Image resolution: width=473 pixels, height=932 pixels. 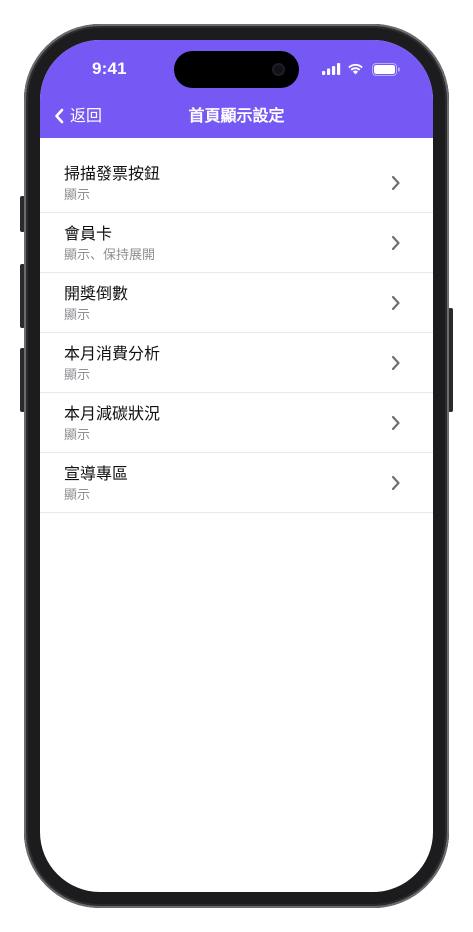 What do you see at coordinates (355, 69) in the screenshot?
I see `wifi-icon` at bounding box center [355, 69].